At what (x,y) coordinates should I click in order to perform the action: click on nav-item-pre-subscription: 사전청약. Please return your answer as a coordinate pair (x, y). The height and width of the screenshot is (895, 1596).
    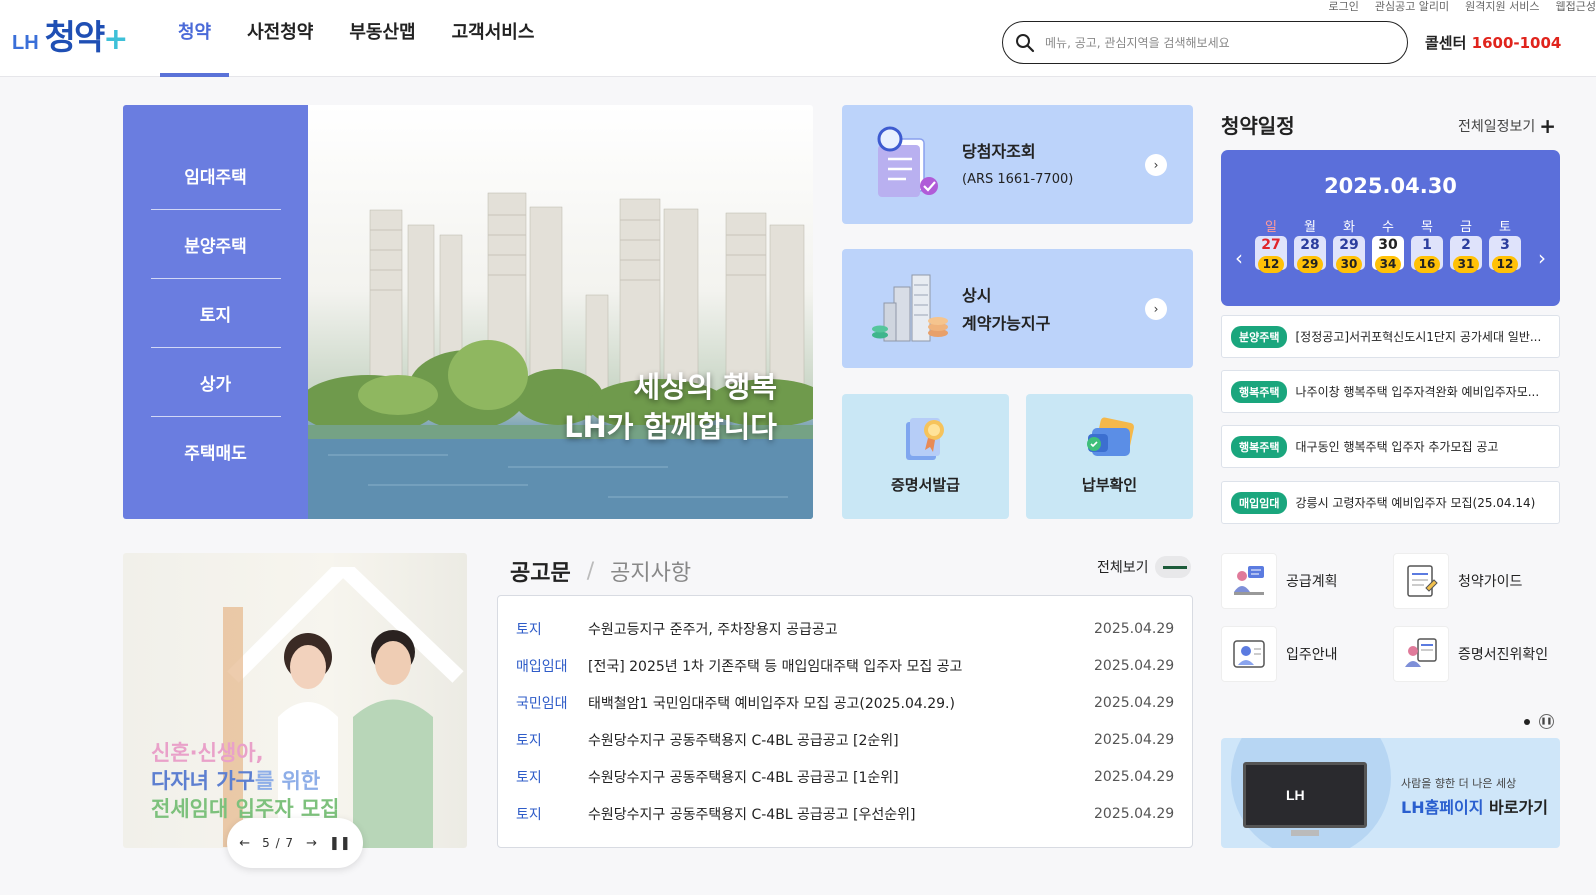
    Looking at the image, I should click on (280, 38).